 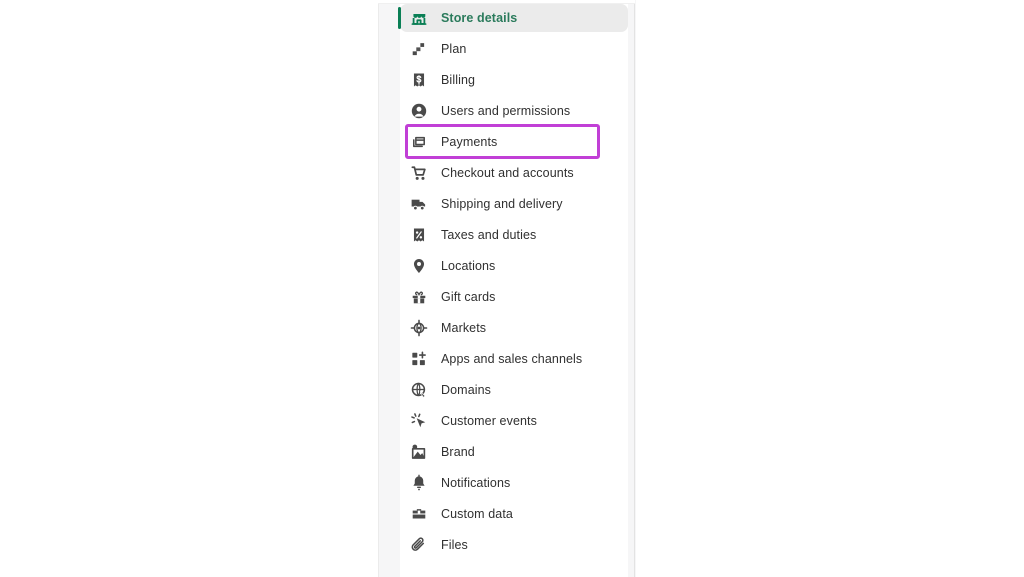 I want to click on sidebar-item-label: Plan, so click(x=454, y=48).